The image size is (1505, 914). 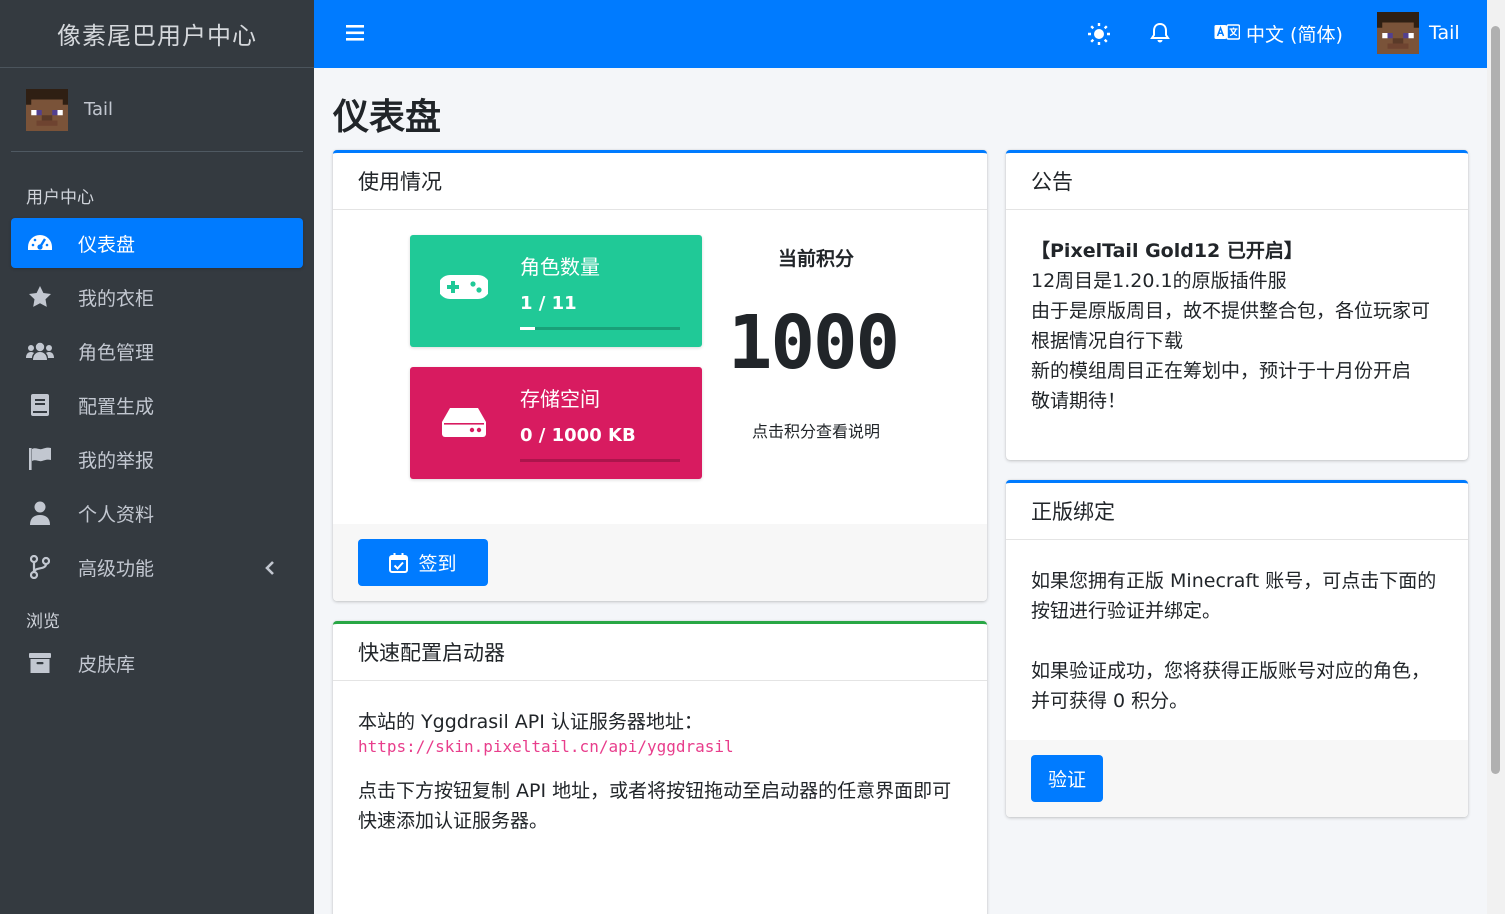 What do you see at coordinates (556, 423) in the screenshot?
I see `storage-info-box: 存储空间 0 / 1000 KB` at bounding box center [556, 423].